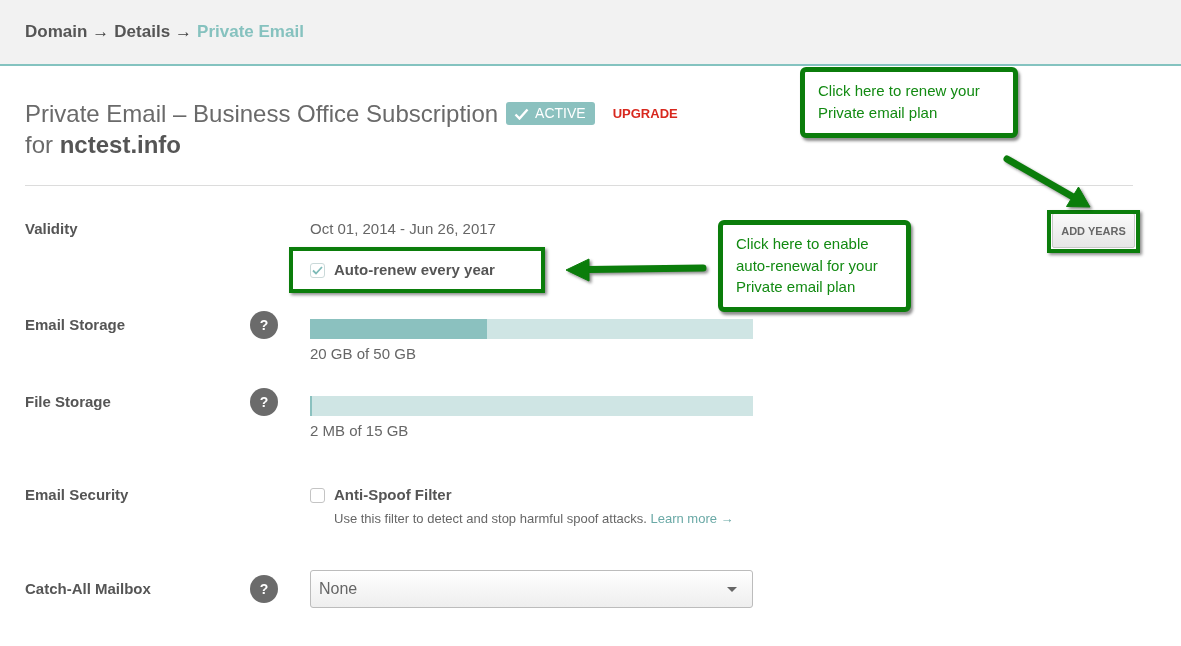 The height and width of the screenshot is (646, 1181). What do you see at coordinates (56, 32) in the screenshot?
I see `breadcrumb-link: Domain` at bounding box center [56, 32].